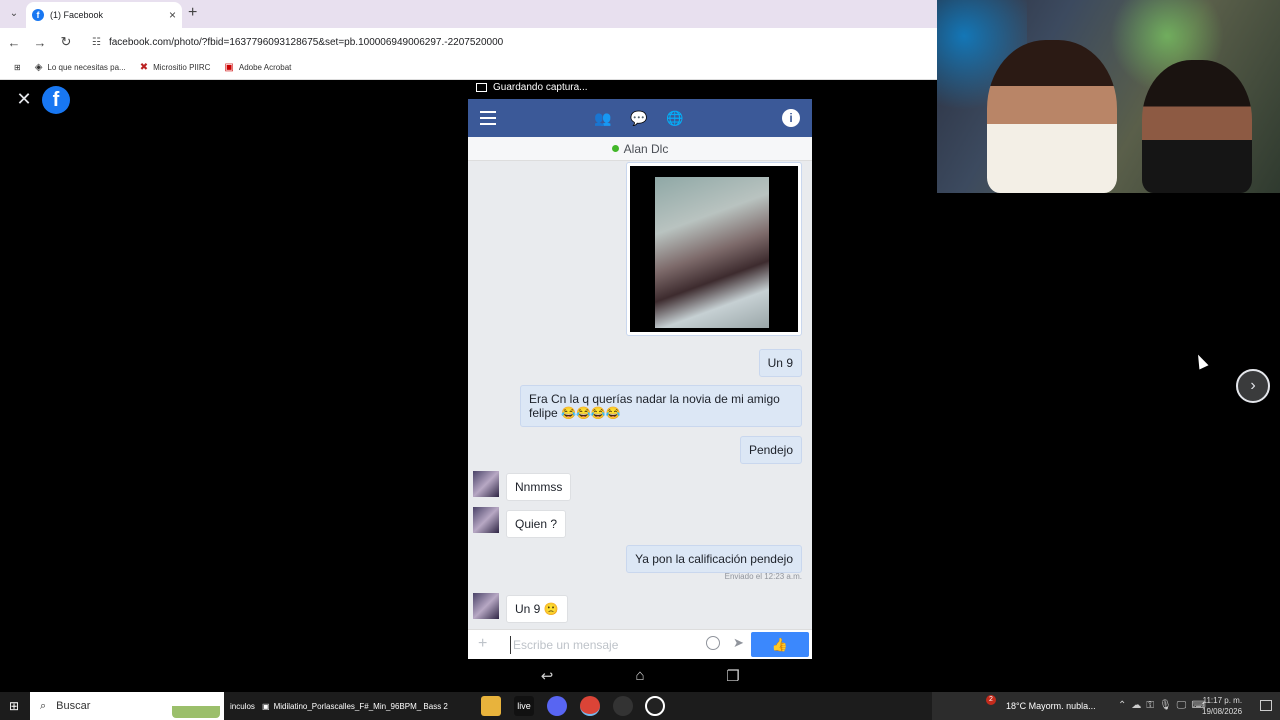  Describe the element at coordinates (791, 118) in the screenshot. I see `info-icon: i` at that location.